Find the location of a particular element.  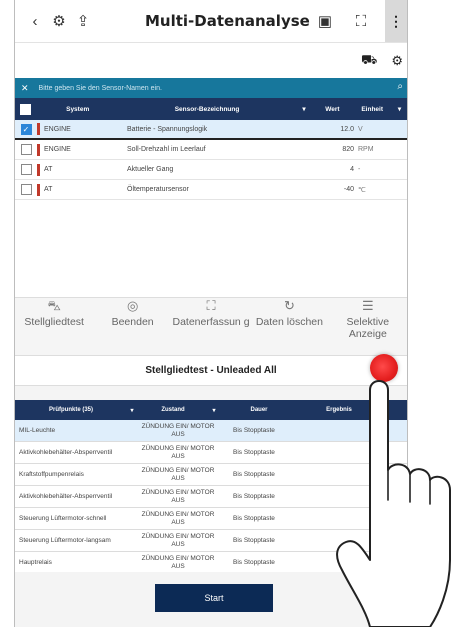

table-row: AT Aktueller Gang 4 - is located at coordinates (211, 170).